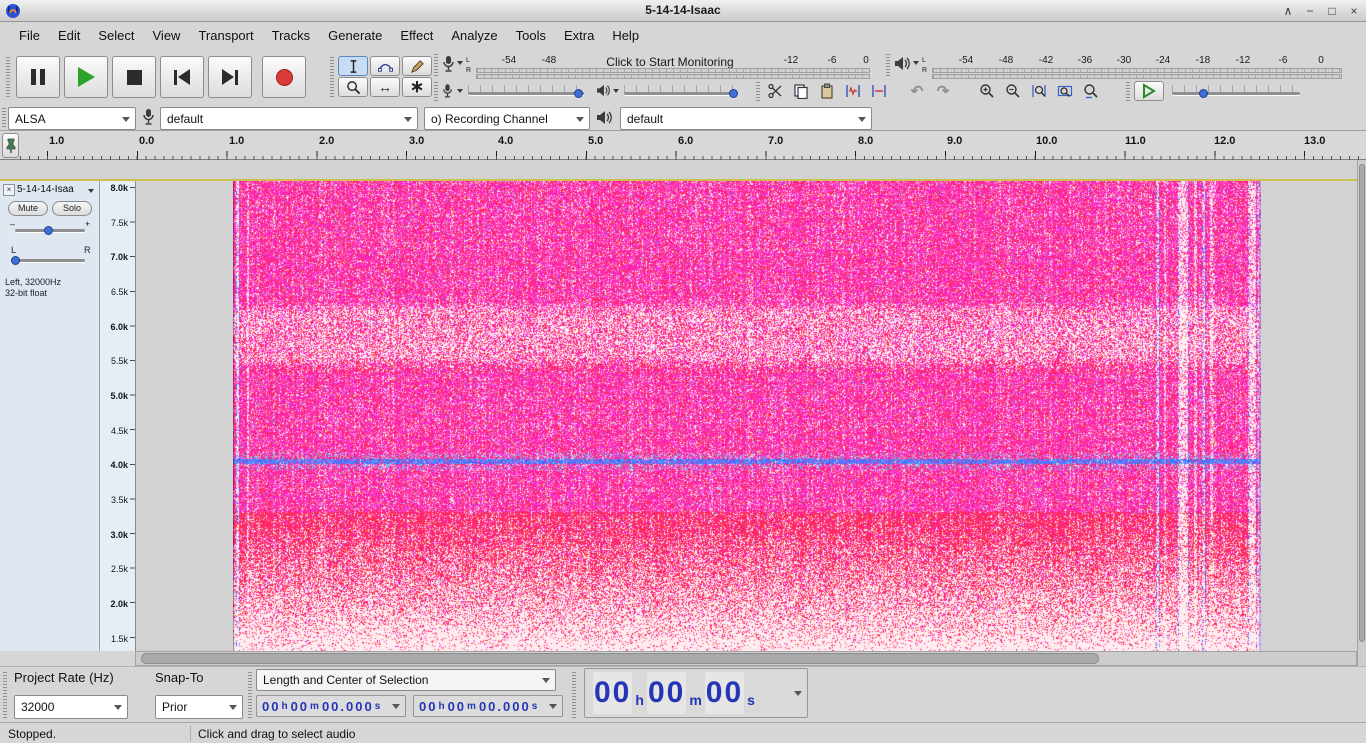 The width and height of the screenshot is (1366, 743). Describe the element at coordinates (758, 92) in the screenshot. I see `edit-toolbar-grip` at that location.